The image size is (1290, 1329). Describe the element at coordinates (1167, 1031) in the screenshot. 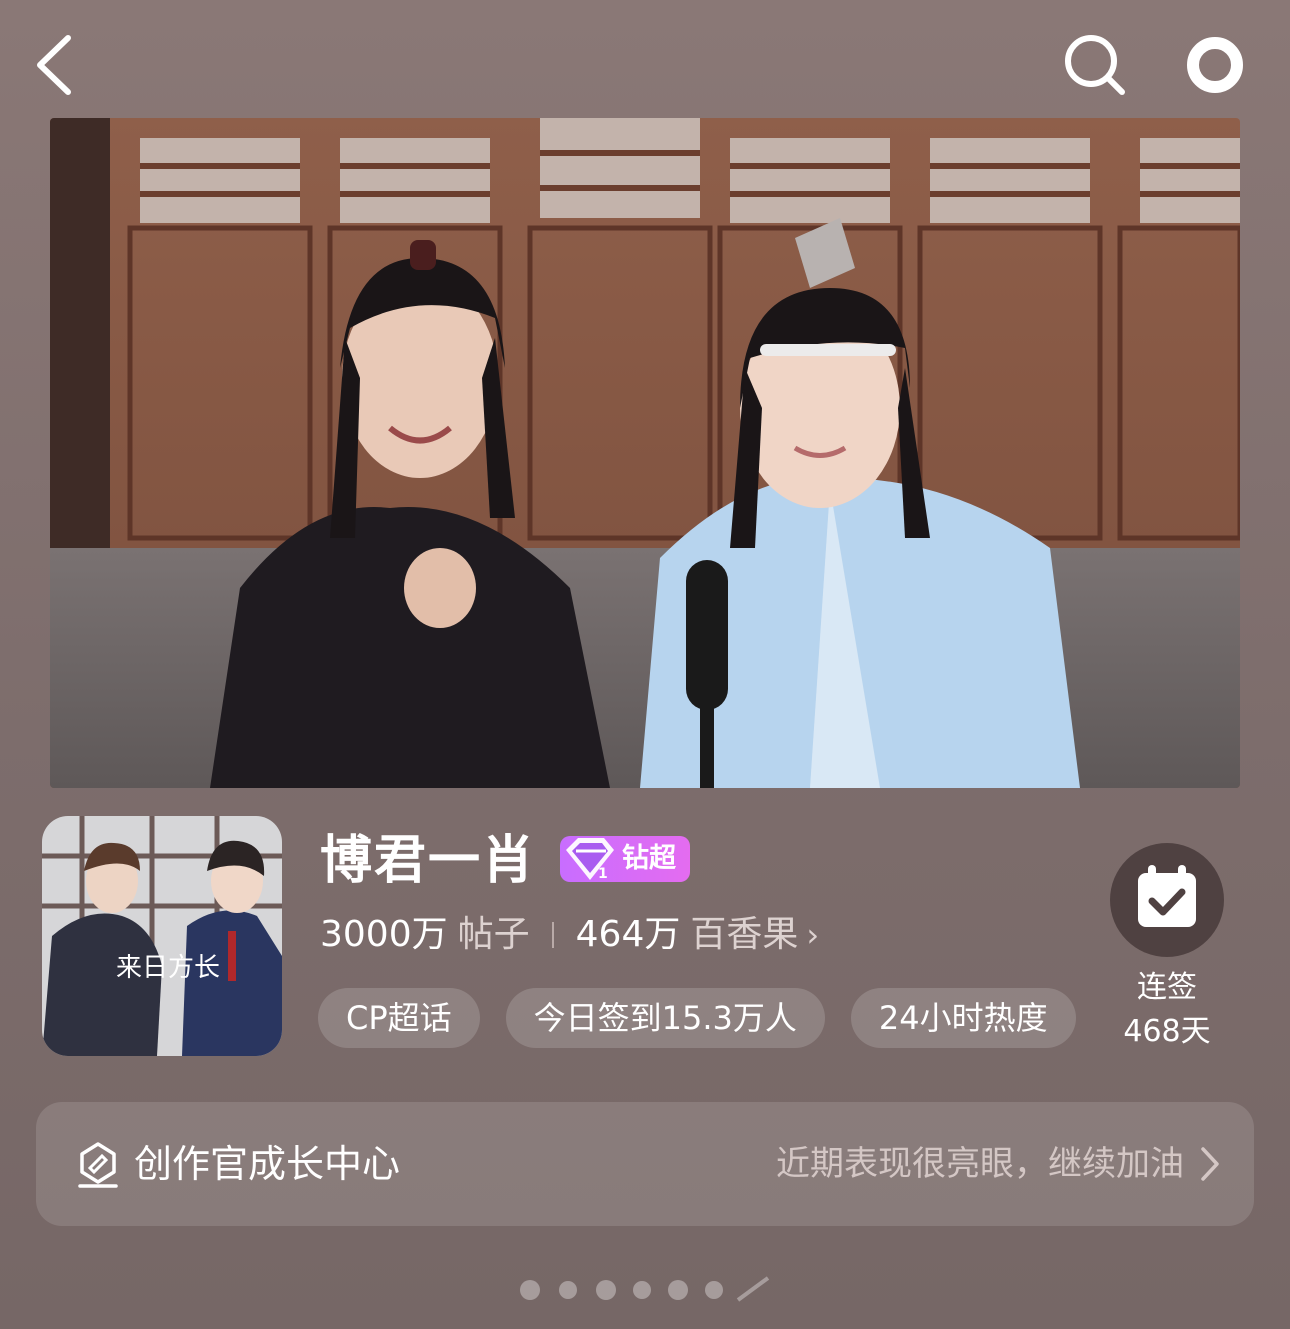

I see `checkin-days: 468天` at that location.